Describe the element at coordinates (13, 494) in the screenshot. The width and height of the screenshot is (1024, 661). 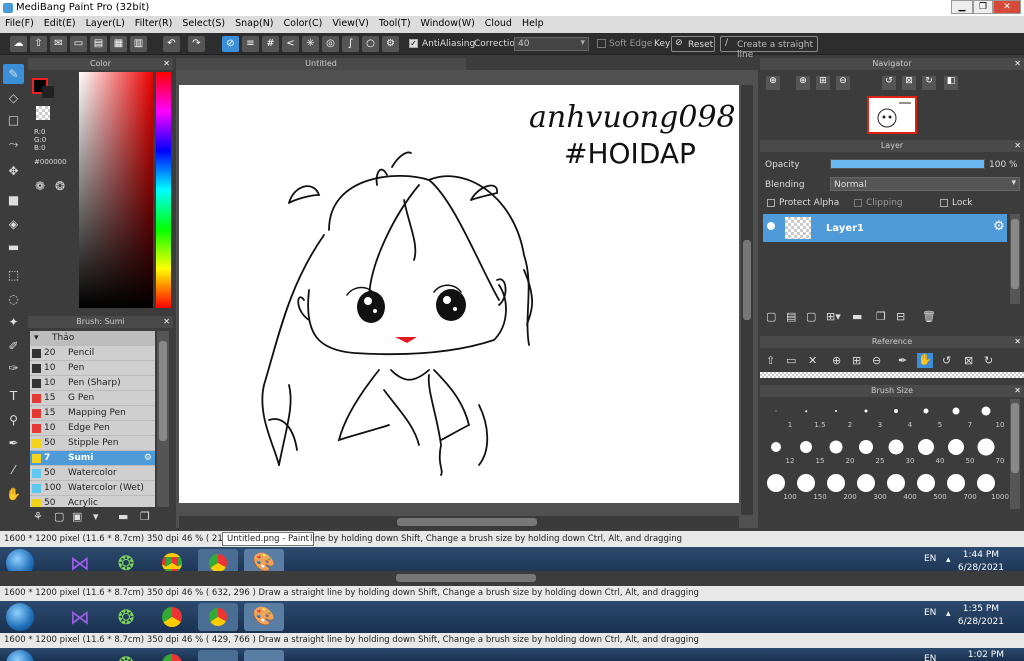
I see `hand-tool-icon: ✋` at that location.